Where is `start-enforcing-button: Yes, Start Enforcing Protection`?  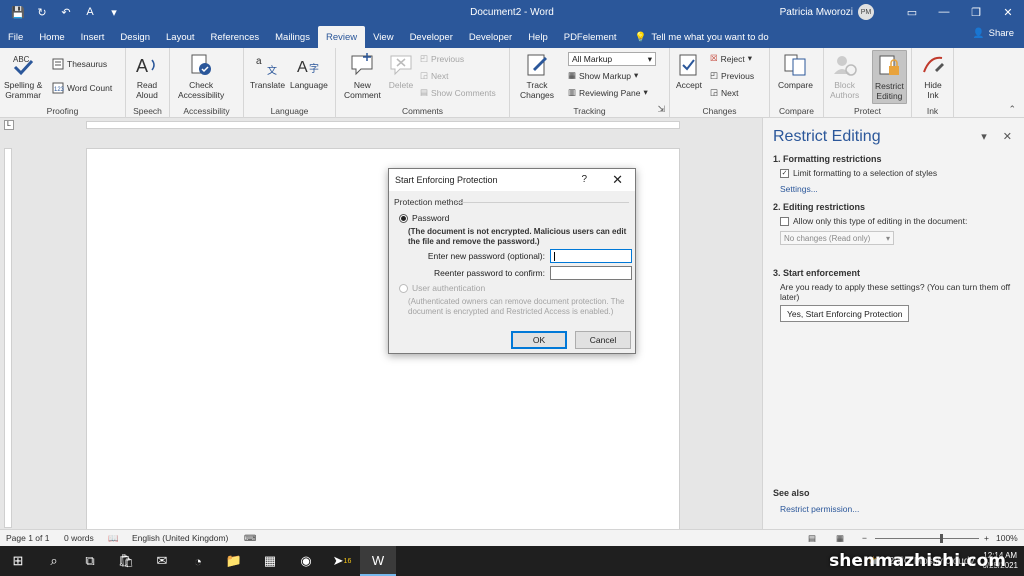
start-enforcing-button: Yes, Start Enforcing Protection is located at coordinates (845, 313).